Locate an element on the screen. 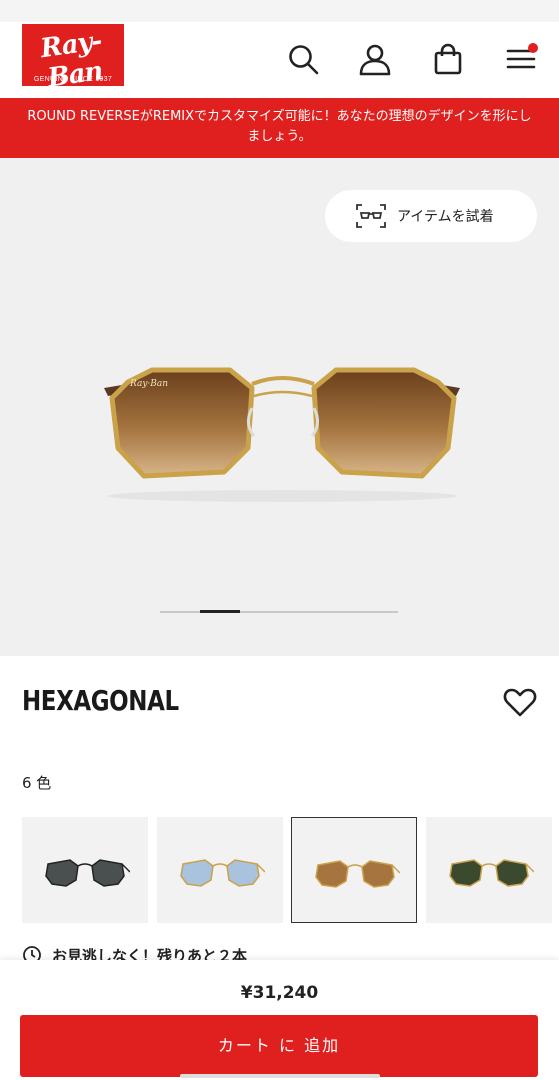 This screenshot has width=559, height=1080. product-title: HEXAGONAL is located at coordinates (100, 700).